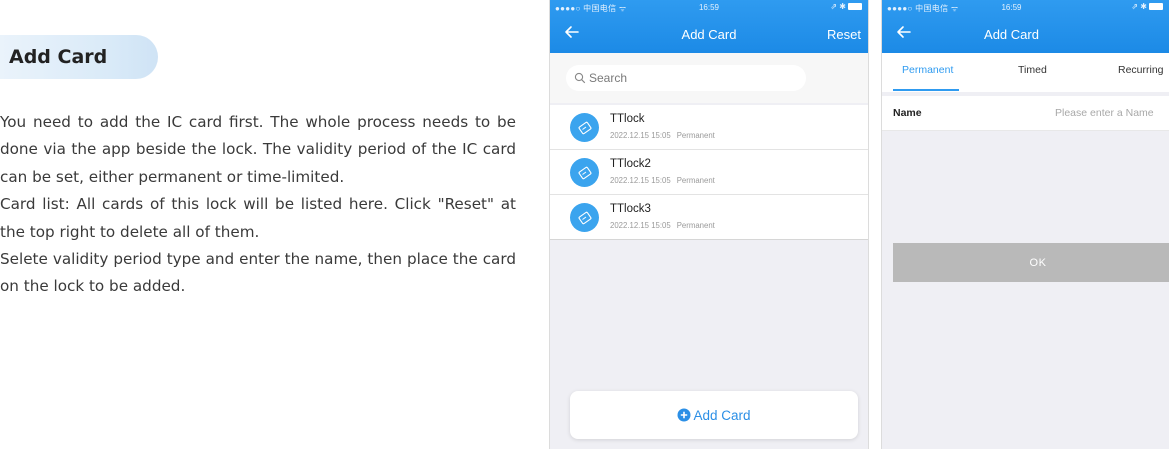  What do you see at coordinates (927, 70) in the screenshot?
I see `tab-permanent: Permanent` at bounding box center [927, 70].